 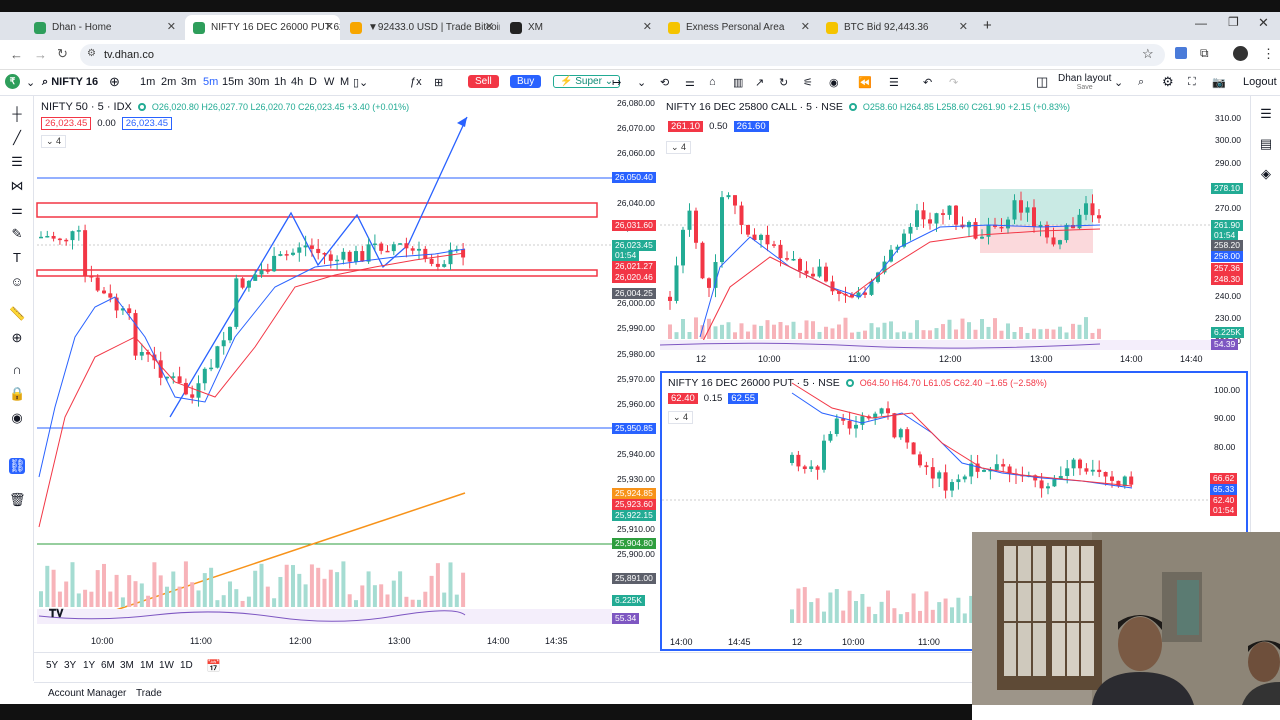 I want to click on range-1Y: 1Y, so click(x=89, y=665).